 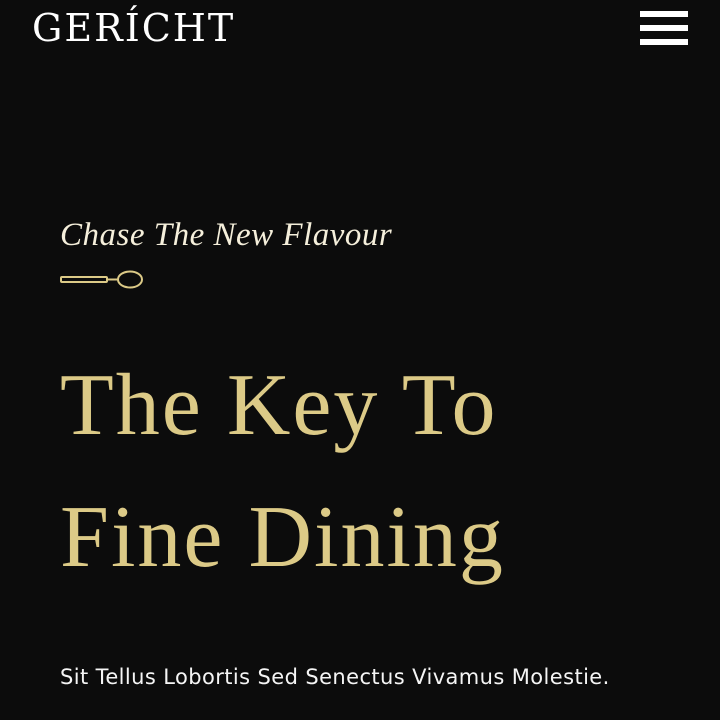 I want to click on headline-line-1: The Key To, so click(x=279, y=405).